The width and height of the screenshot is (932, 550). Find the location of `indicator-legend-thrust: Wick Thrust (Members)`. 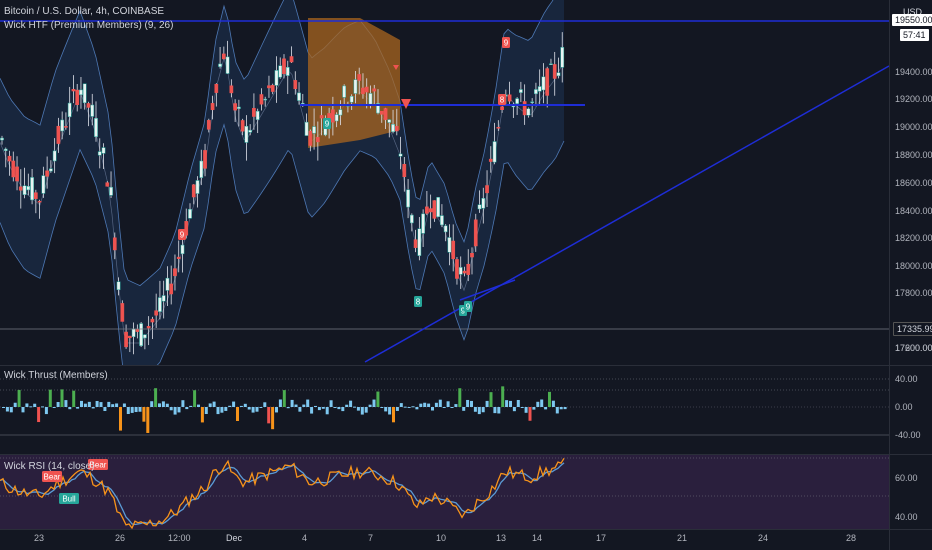

indicator-legend-thrust: Wick Thrust (Members) is located at coordinates (56, 375).